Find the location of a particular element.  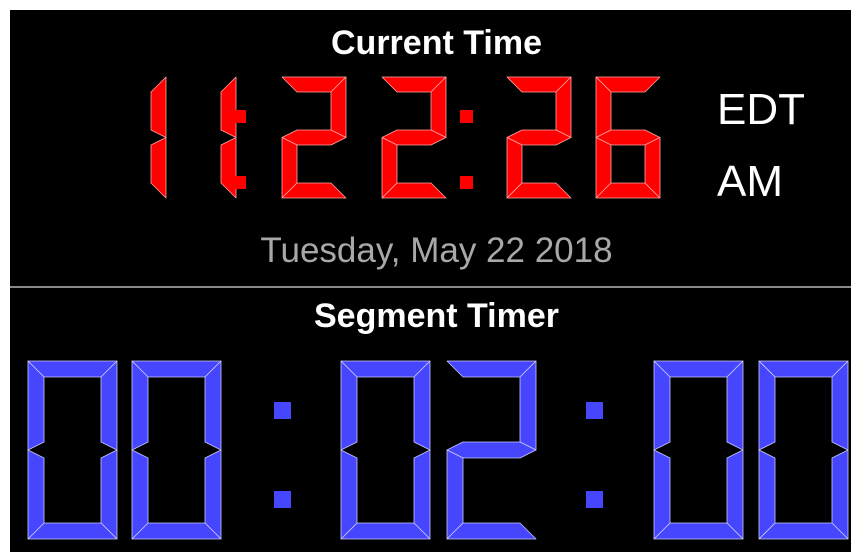

timer-segment-g is located at coordinates (491, 450).